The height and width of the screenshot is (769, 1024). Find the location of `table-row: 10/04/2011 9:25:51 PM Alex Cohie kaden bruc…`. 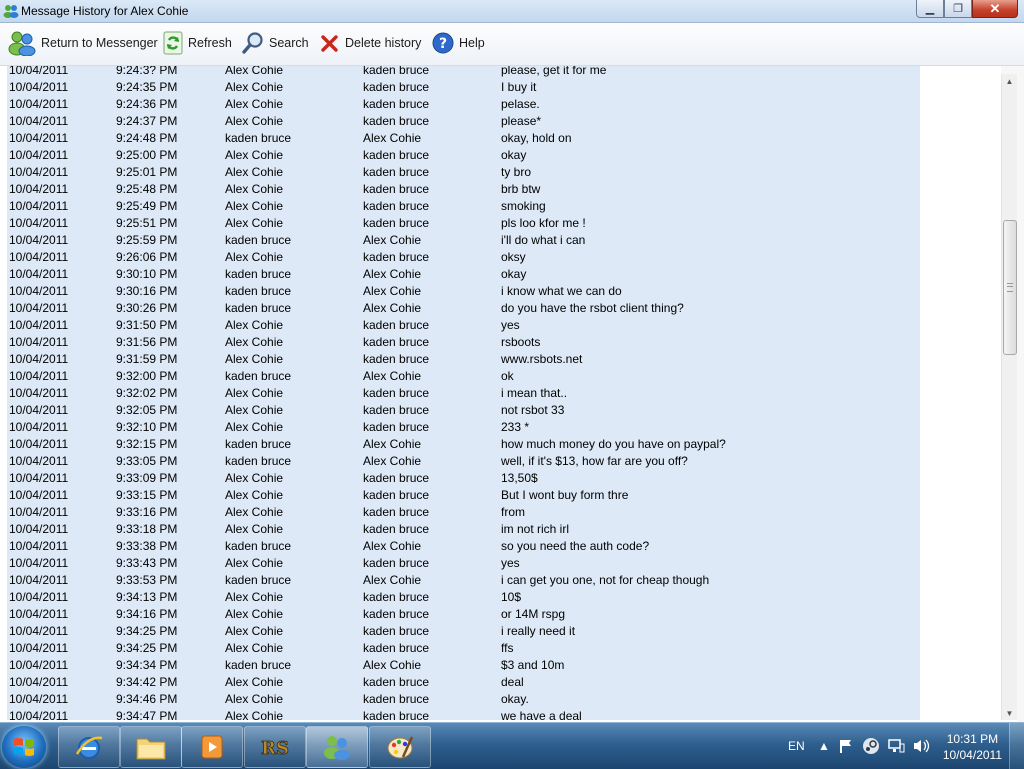

table-row: 10/04/2011 9:25:51 PM Alex Cohie kaden bruc… is located at coordinates (463, 222).